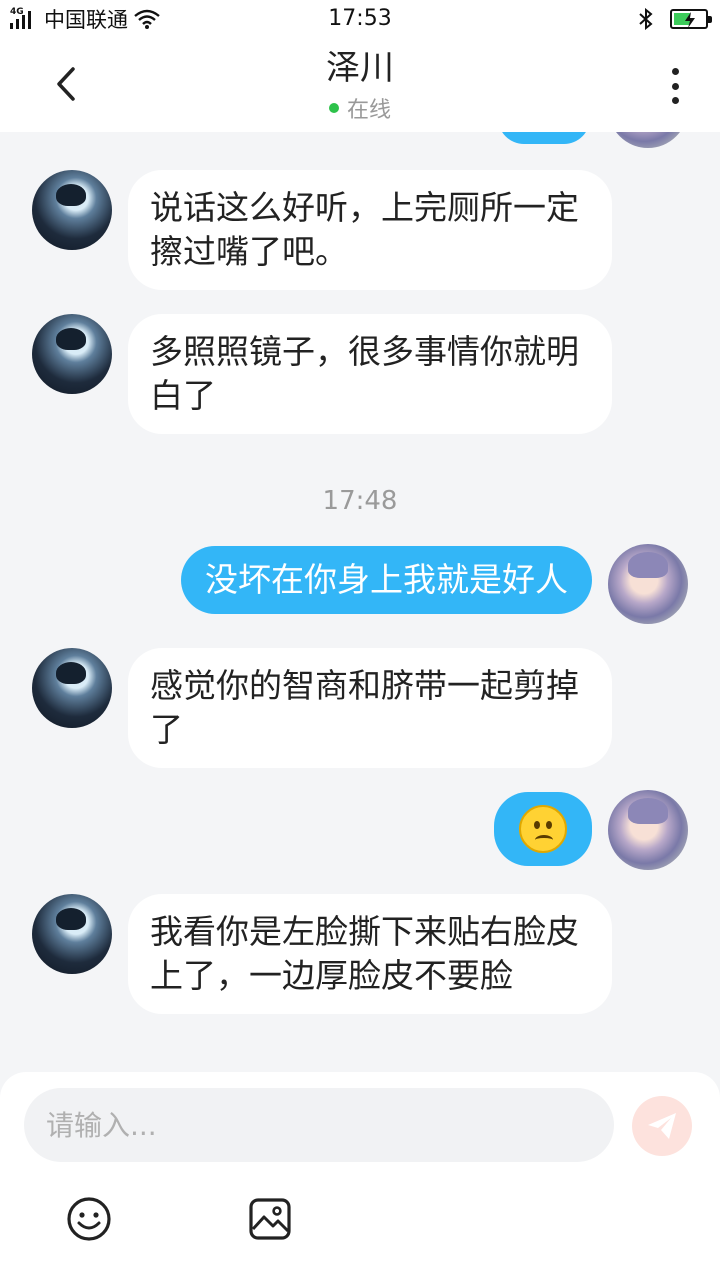 The width and height of the screenshot is (720, 1280). Describe the element at coordinates (370, 374) in the screenshot. I see `incoming-message-bubble: 多照照镜子，很多事情你就明白了` at that location.